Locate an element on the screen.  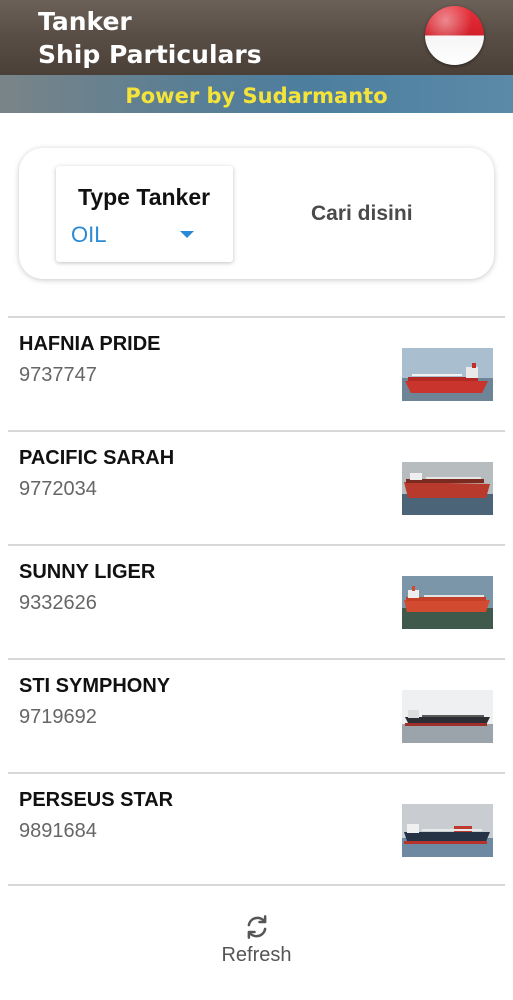
credit-banner-text: Power by Sudarmanto is located at coordinates (256, 96).